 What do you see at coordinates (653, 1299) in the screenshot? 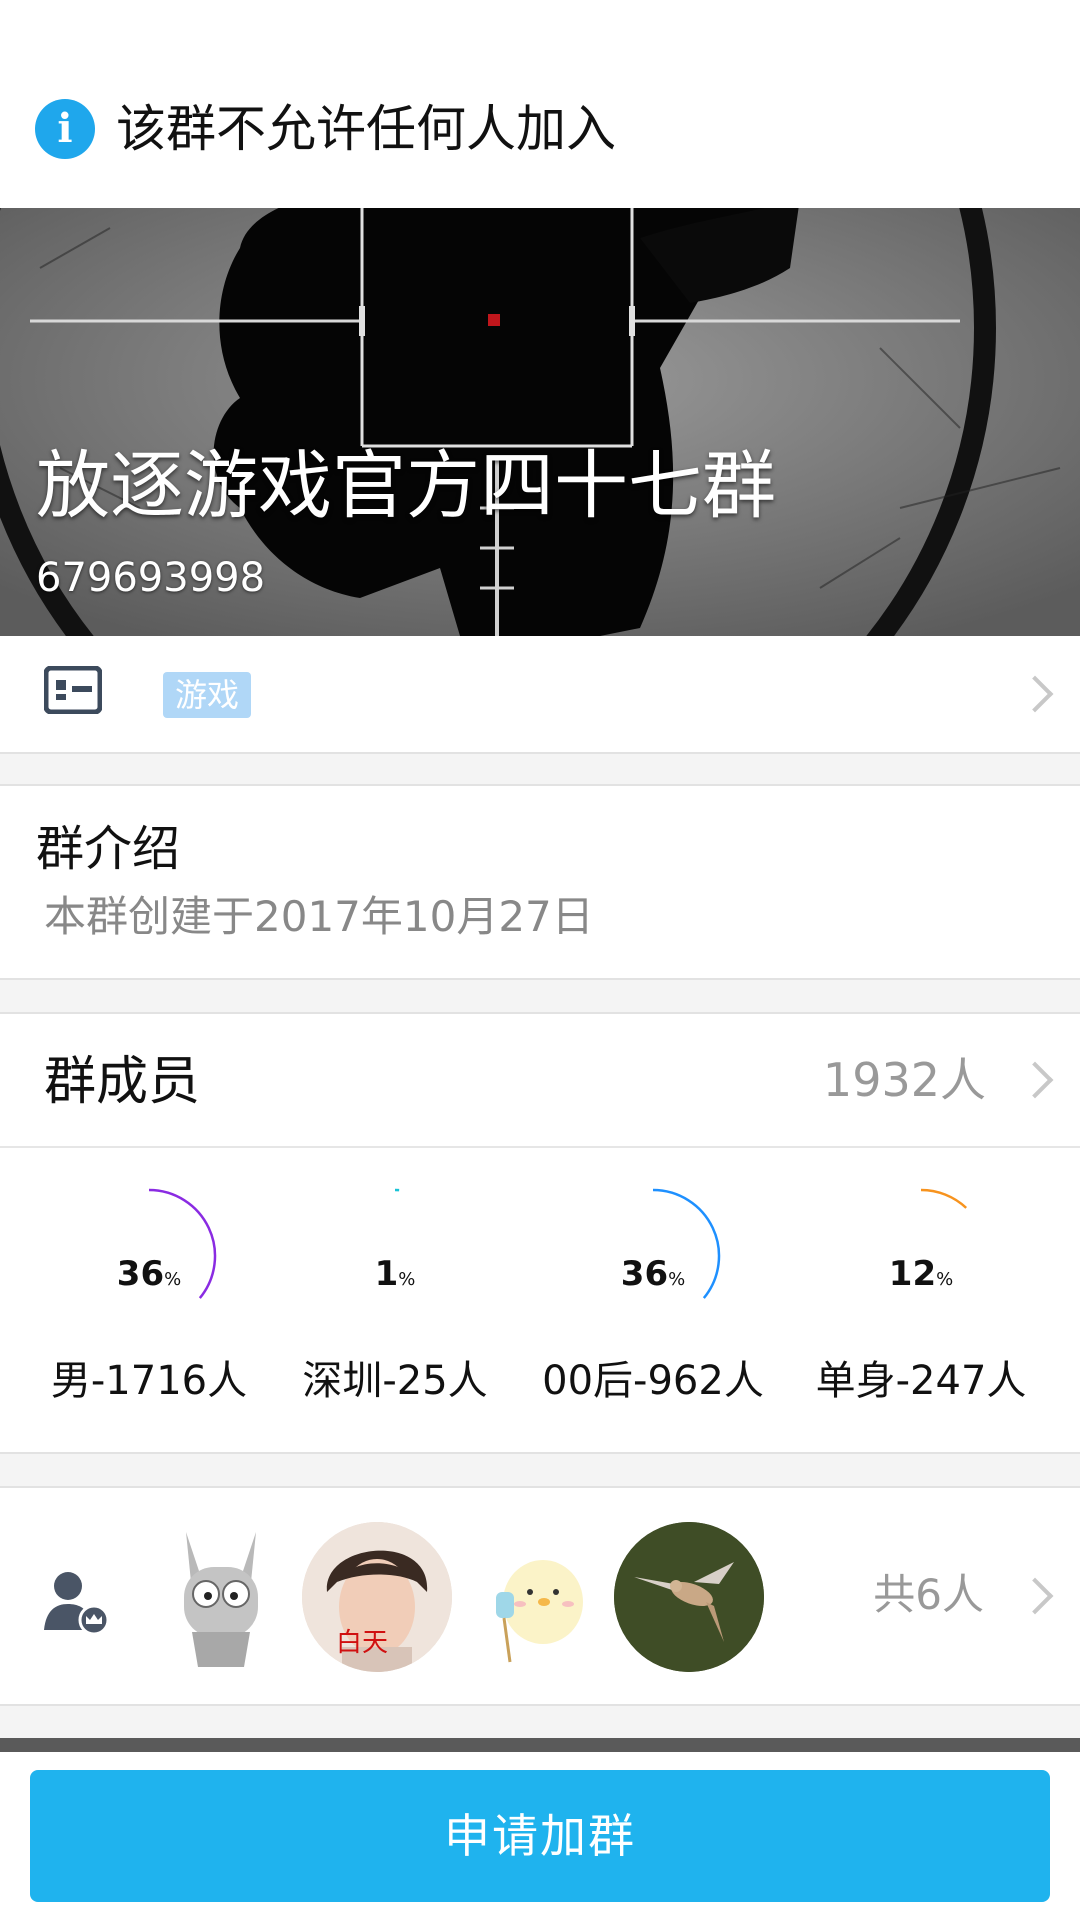
I see `stat-age: 36% 00后-962人` at bounding box center [653, 1299].